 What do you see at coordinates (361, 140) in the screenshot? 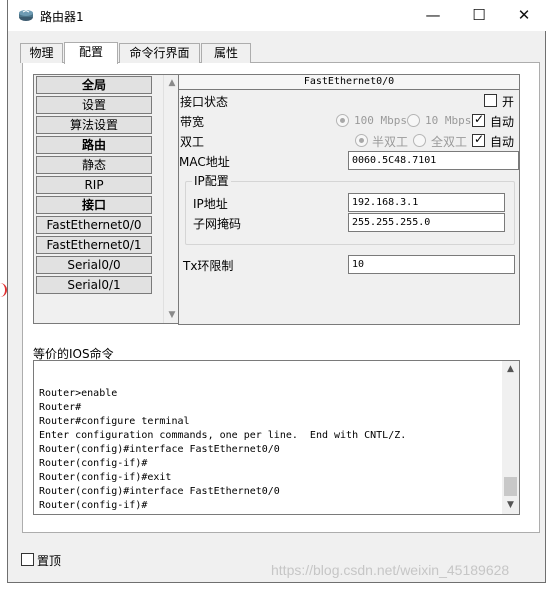
I see `duplex-half-radio` at bounding box center [361, 140].